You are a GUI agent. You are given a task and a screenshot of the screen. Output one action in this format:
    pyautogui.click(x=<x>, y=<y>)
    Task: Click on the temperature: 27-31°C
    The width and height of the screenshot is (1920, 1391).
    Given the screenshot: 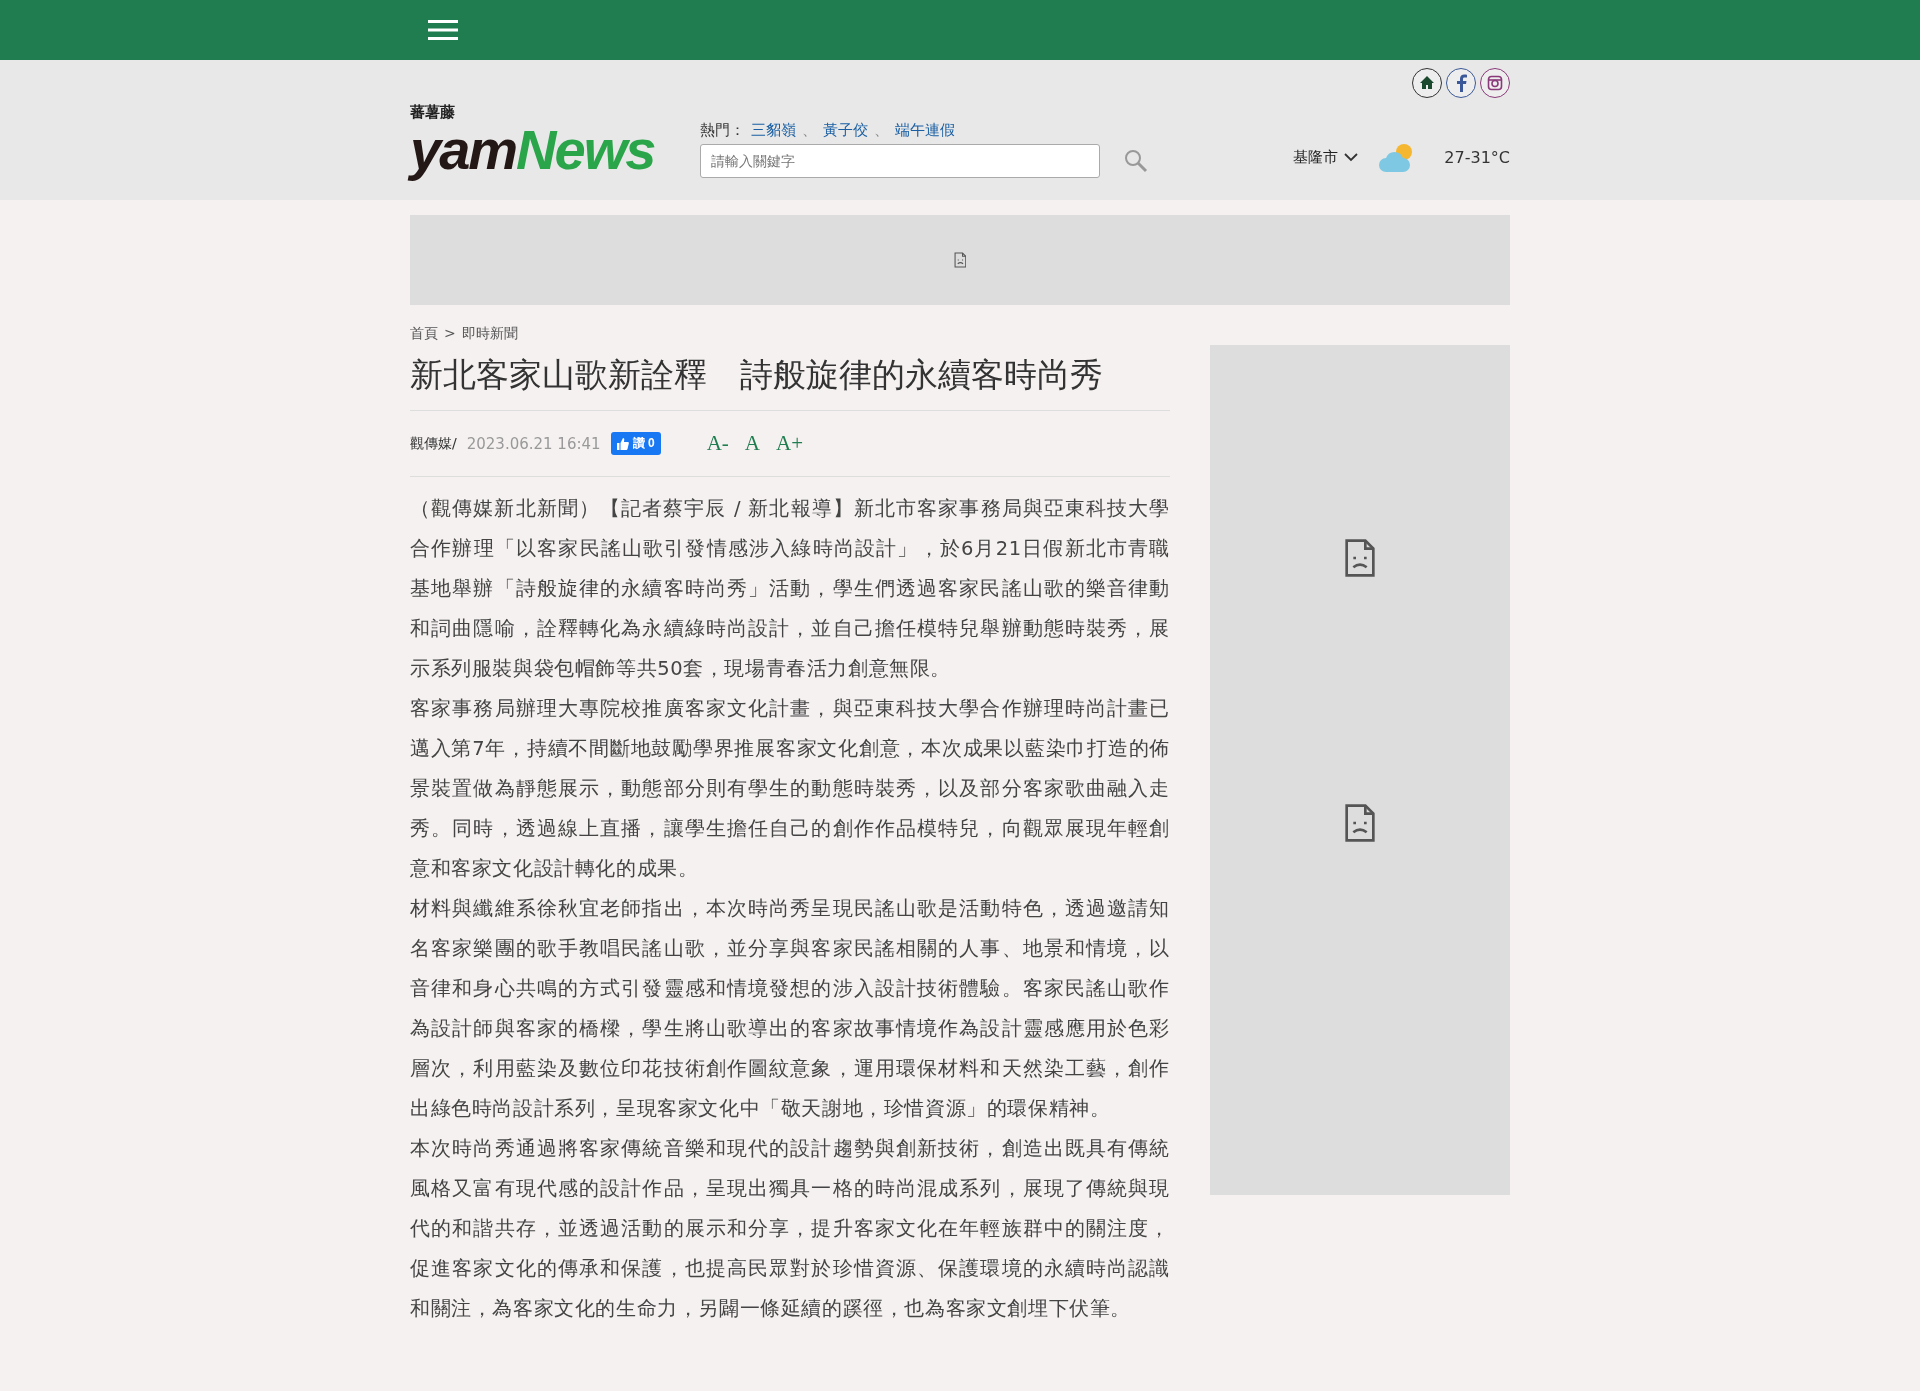 What is the action you would take?
    pyautogui.click(x=1477, y=157)
    